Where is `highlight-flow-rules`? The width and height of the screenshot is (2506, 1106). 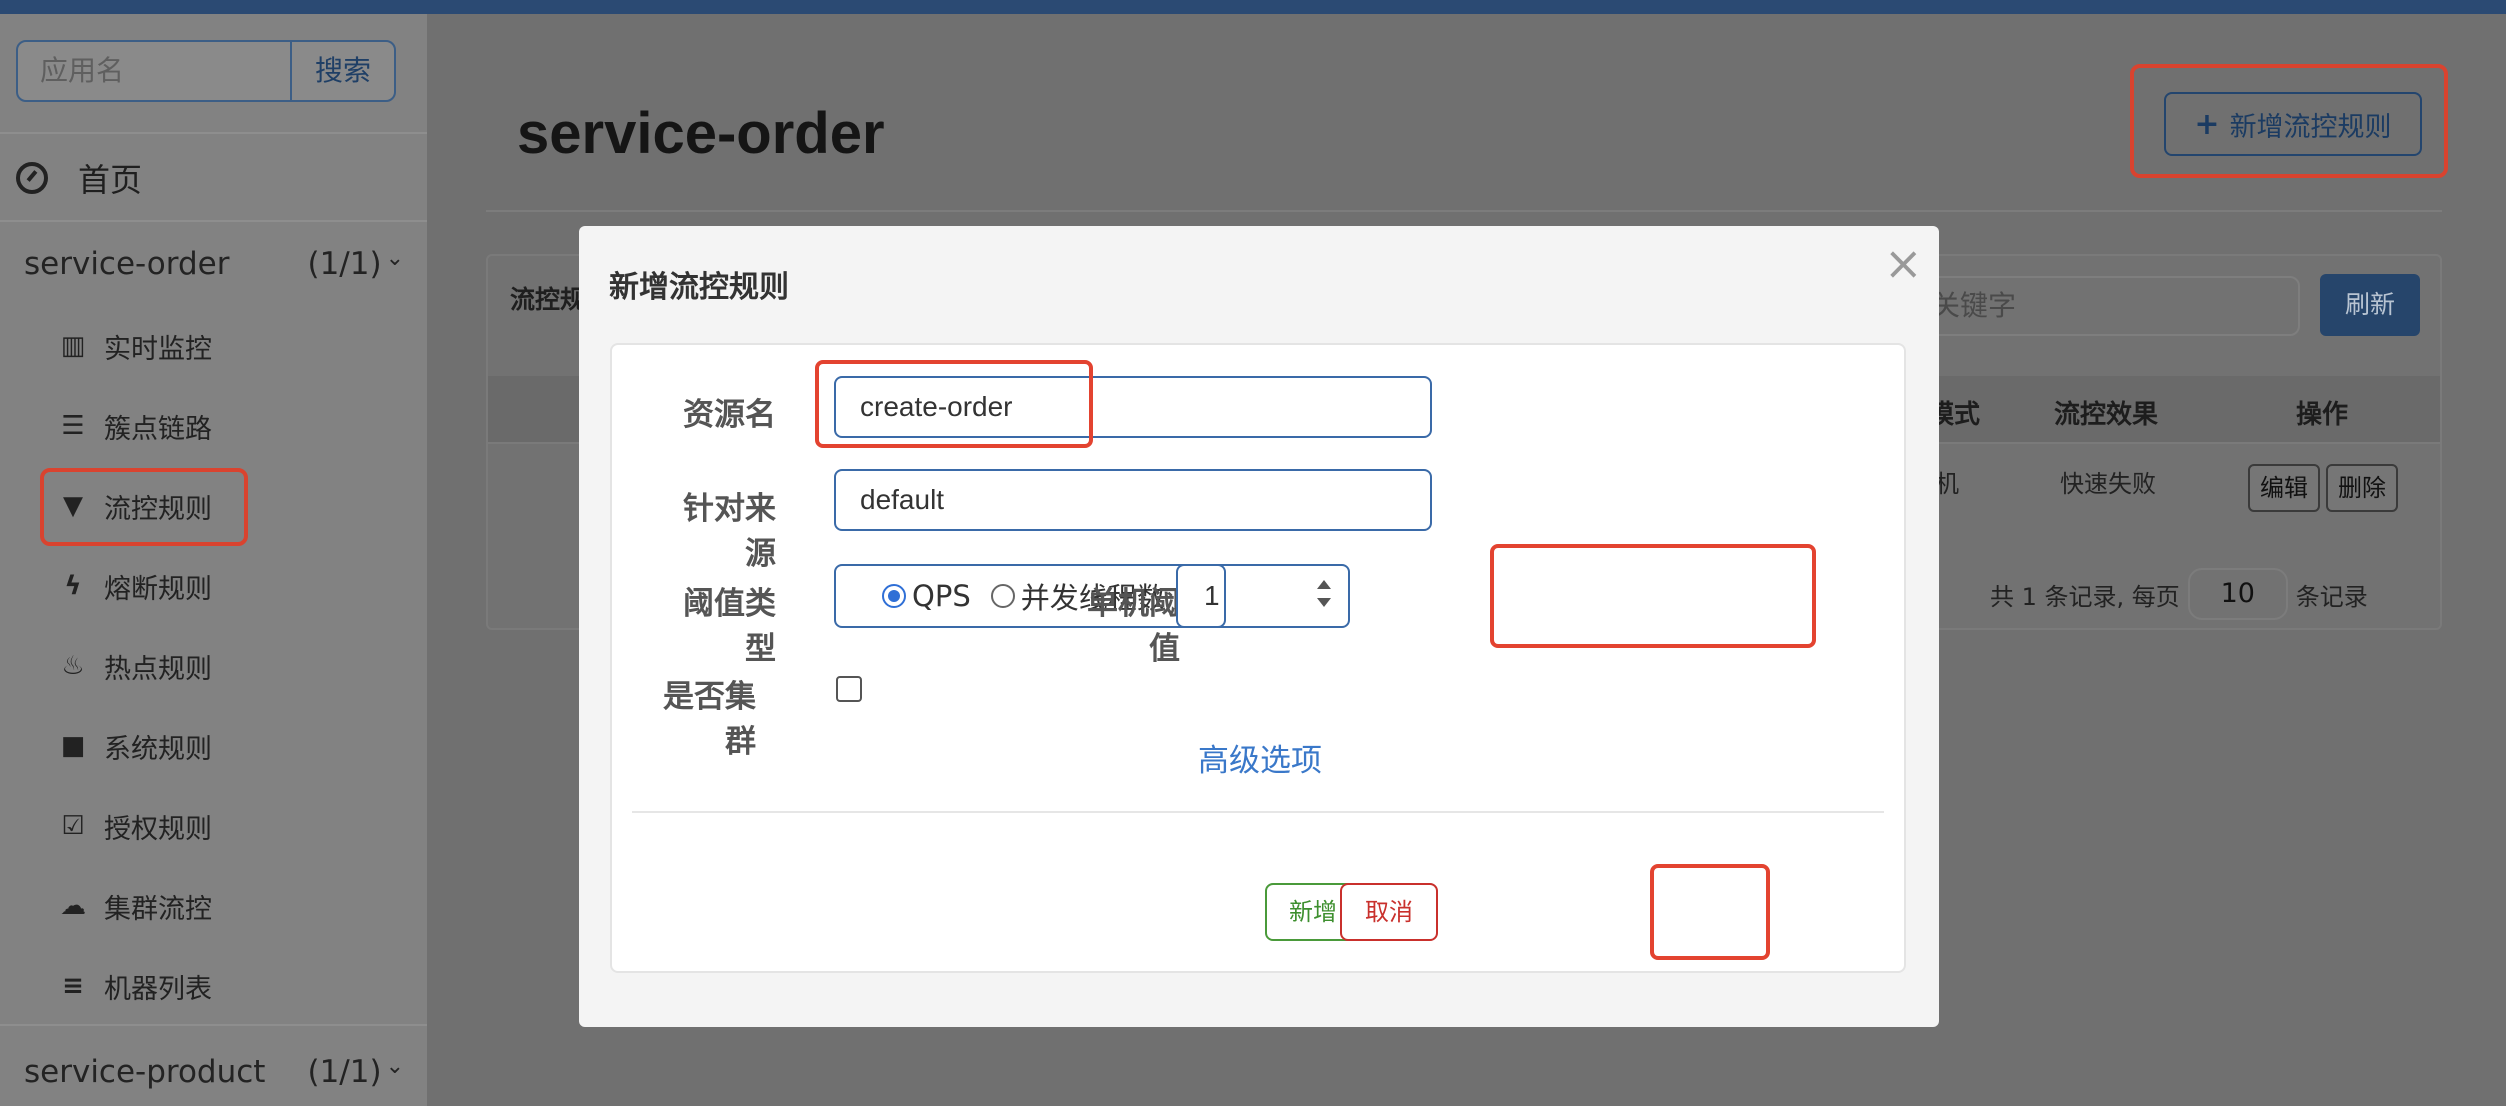 highlight-flow-rules is located at coordinates (144, 507).